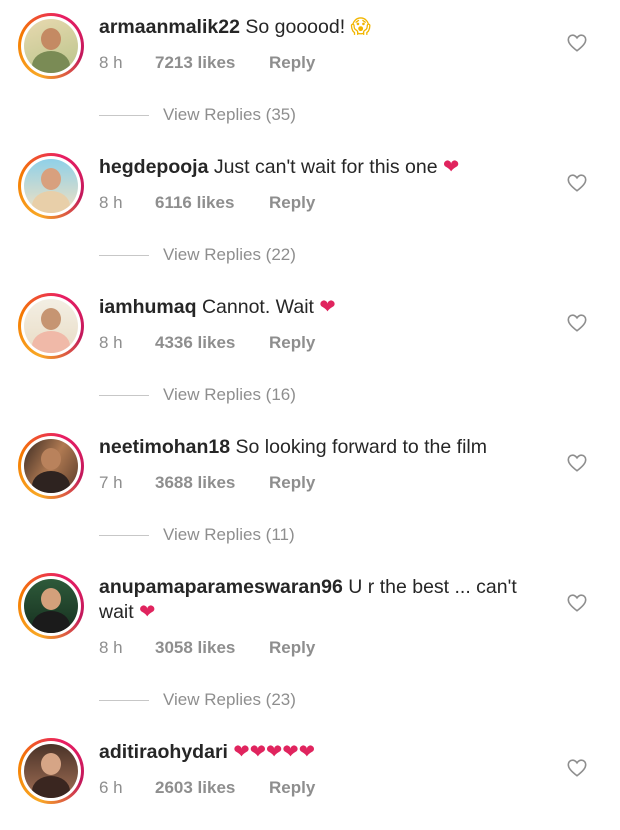  Describe the element at coordinates (229, 394) in the screenshot. I see `view-replies-label: View Replies (16)` at that location.